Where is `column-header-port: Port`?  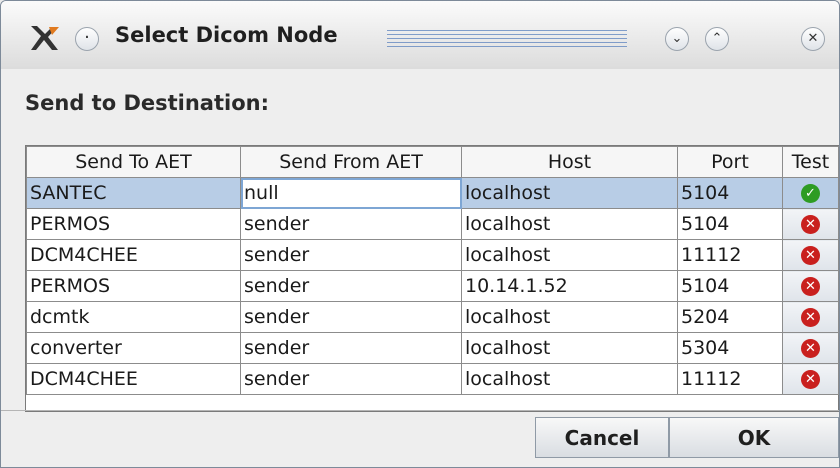
column-header-port: Port is located at coordinates (730, 162).